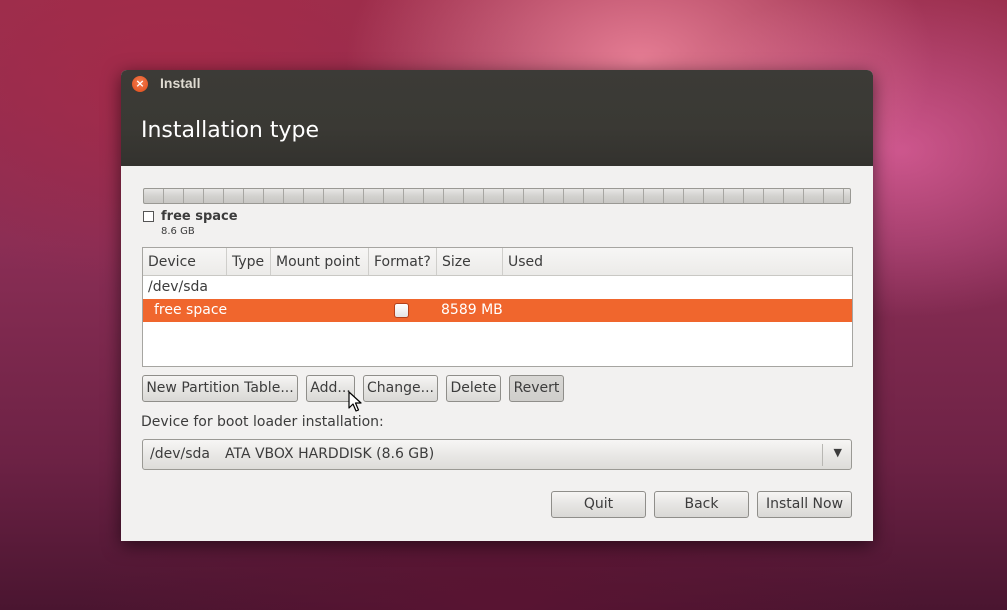 This screenshot has height=610, width=1007. I want to click on table-row-selected: free space 8589 MB, so click(497, 310).